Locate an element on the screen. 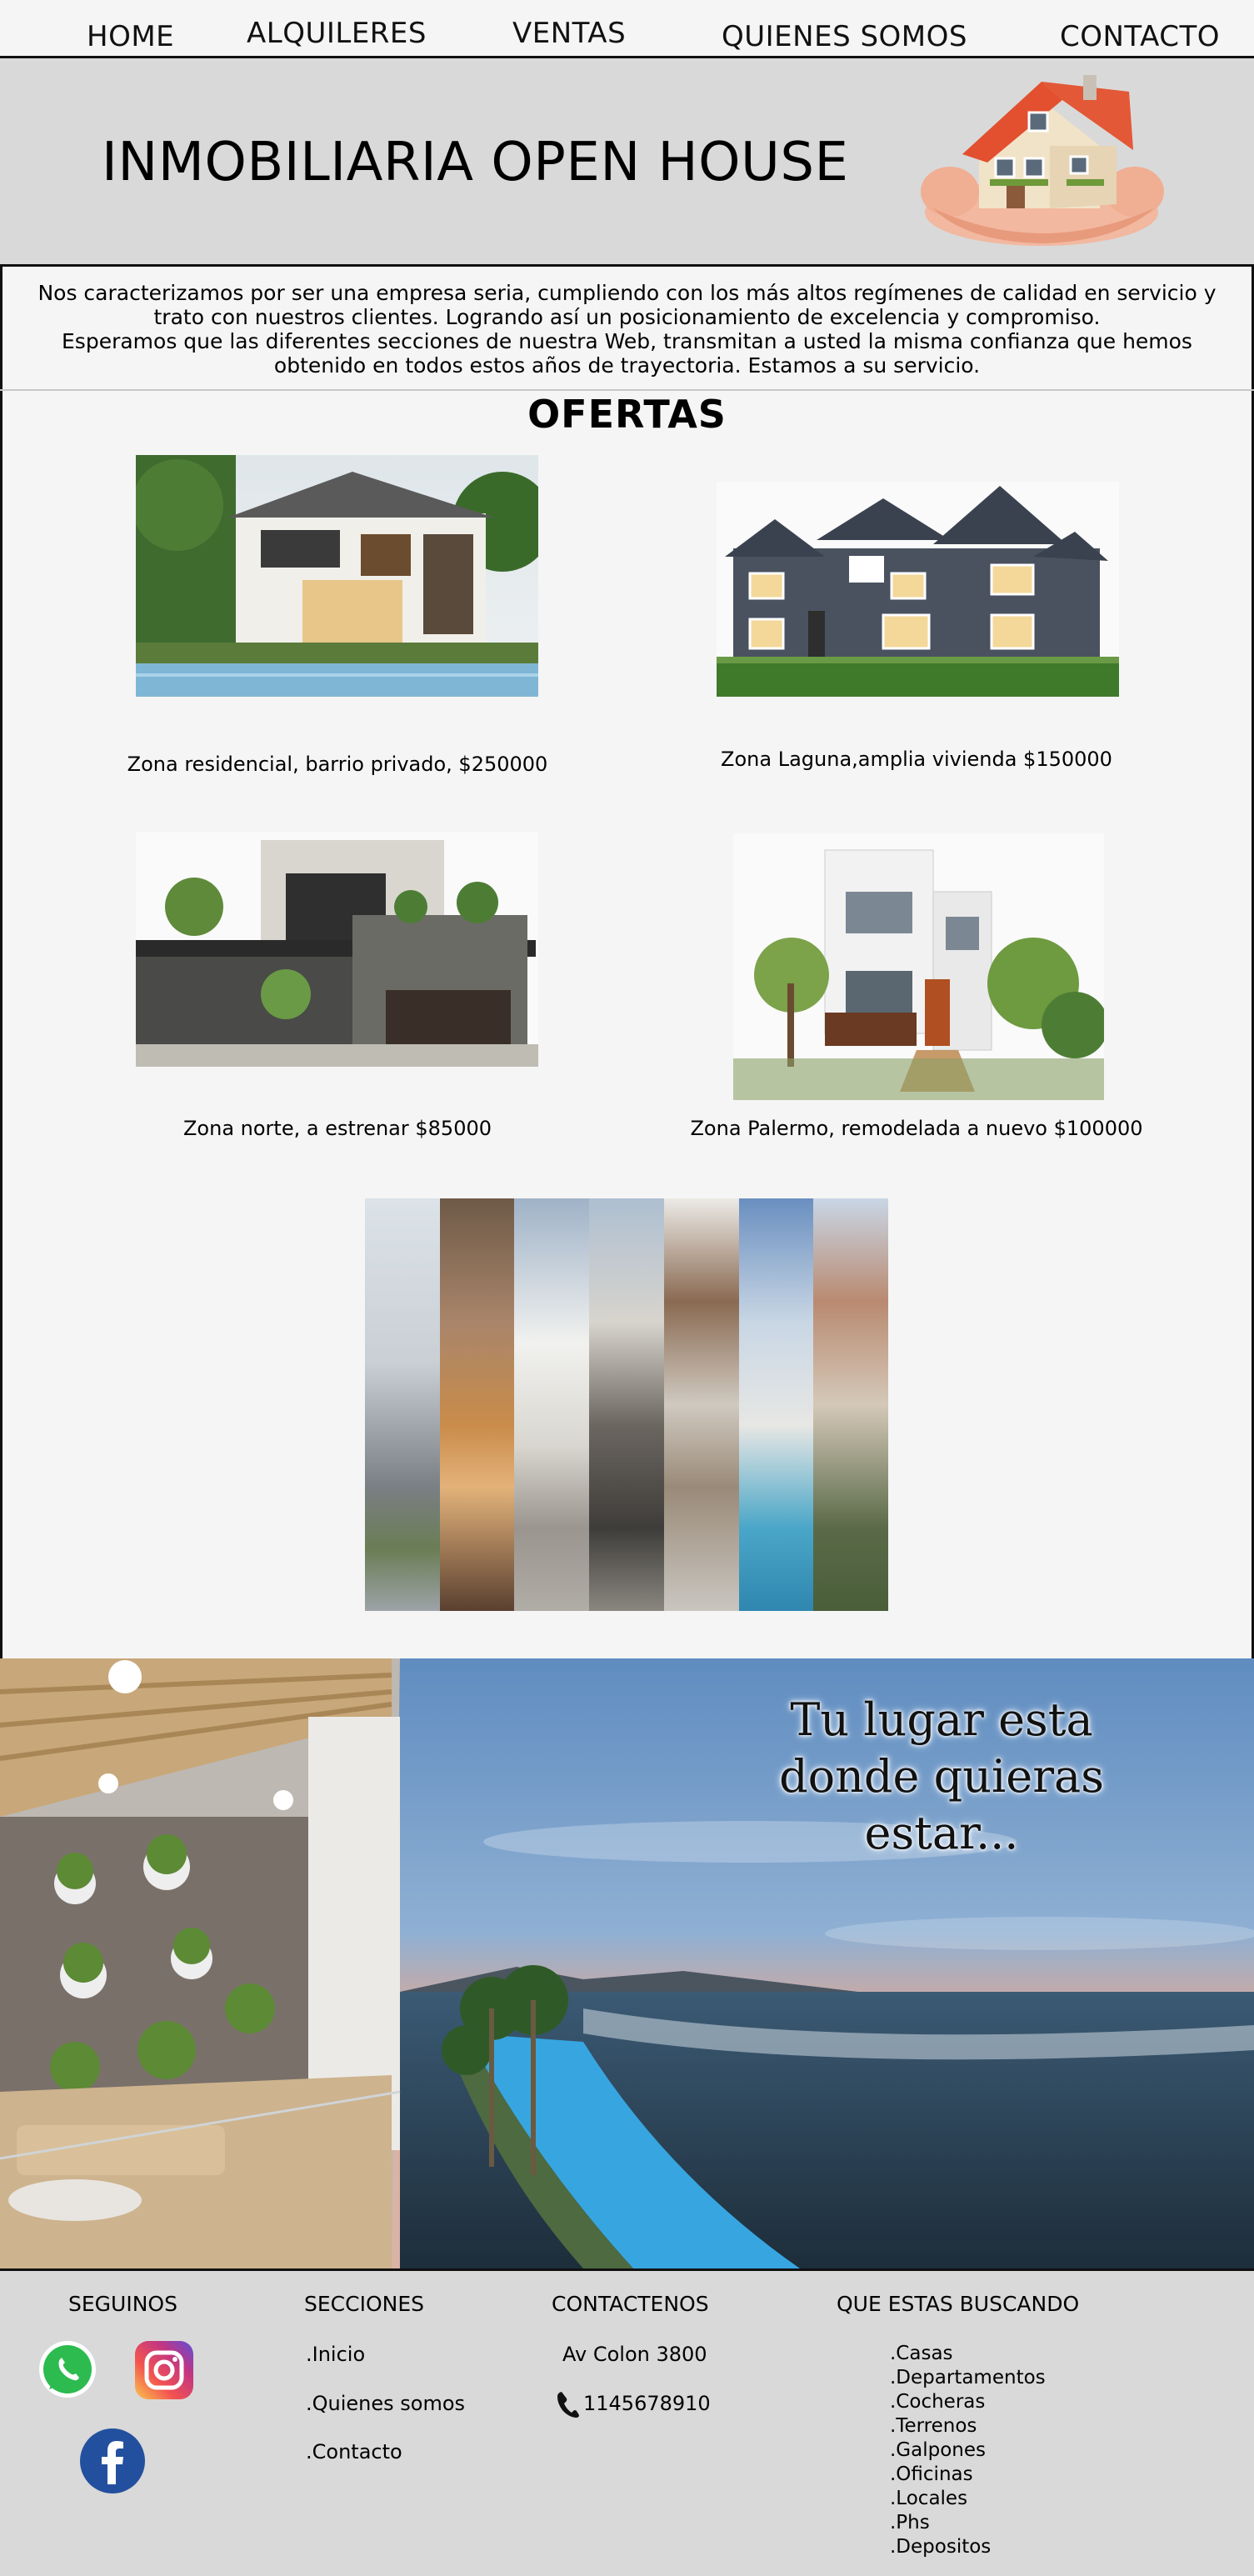 Image resolution: width=1254 pixels, height=2576 pixels. ofertas-title: OFERTAS is located at coordinates (627, 414).